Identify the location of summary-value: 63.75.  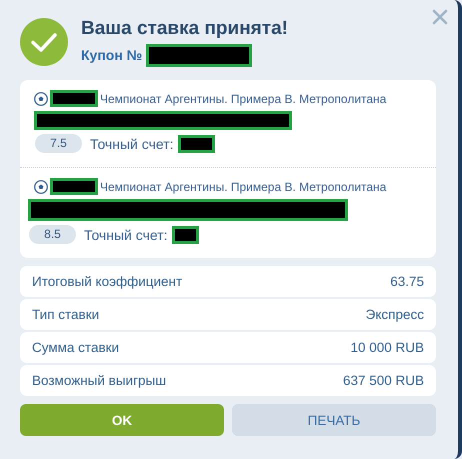
(407, 281).